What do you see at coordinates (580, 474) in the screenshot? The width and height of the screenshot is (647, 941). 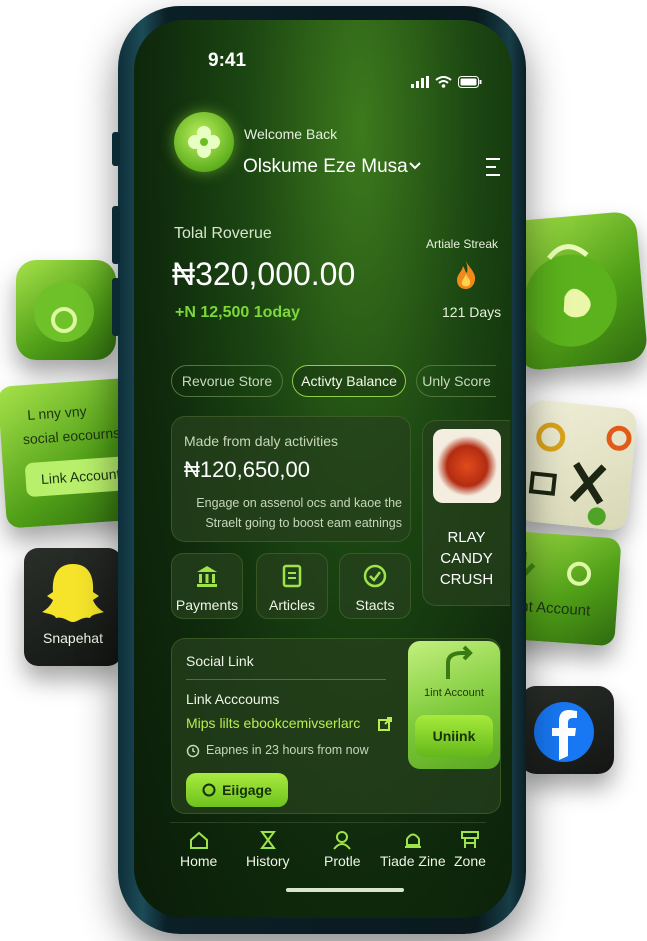 I see `xo-icon` at bounding box center [580, 474].